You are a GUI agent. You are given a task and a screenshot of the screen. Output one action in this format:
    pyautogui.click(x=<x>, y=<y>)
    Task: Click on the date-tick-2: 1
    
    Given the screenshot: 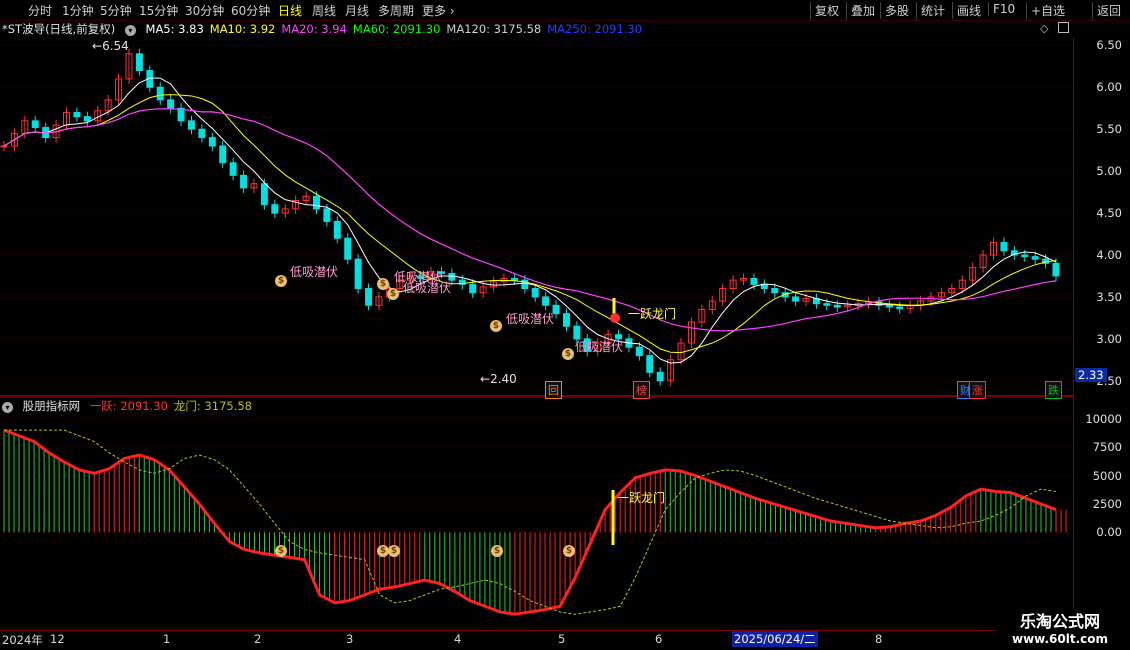 What is the action you would take?
    pyautogui.click(x=167, y=639)
    